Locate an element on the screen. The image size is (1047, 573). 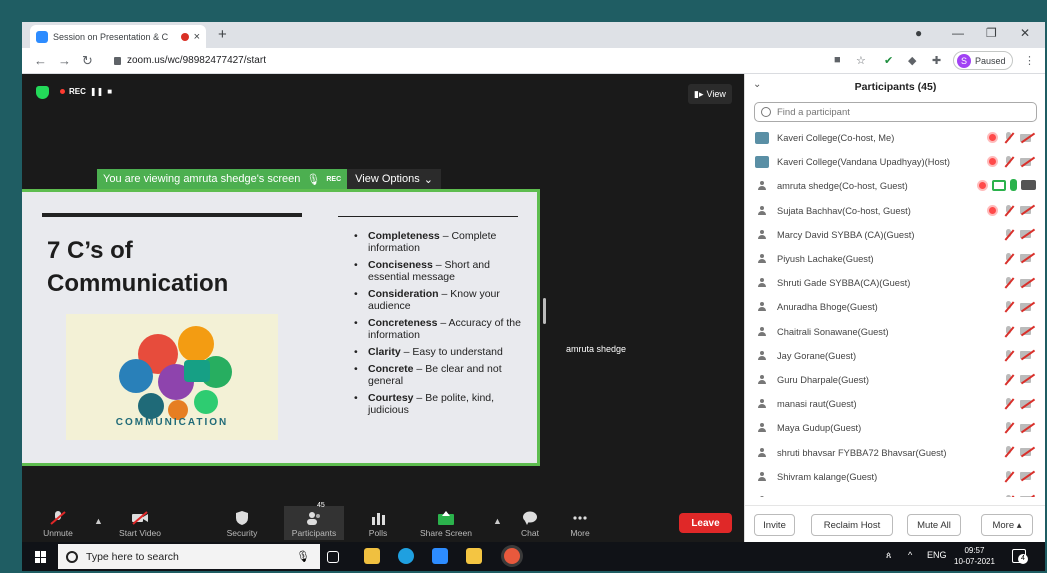
profile-status: Paused is located at coordinates (990, 60).